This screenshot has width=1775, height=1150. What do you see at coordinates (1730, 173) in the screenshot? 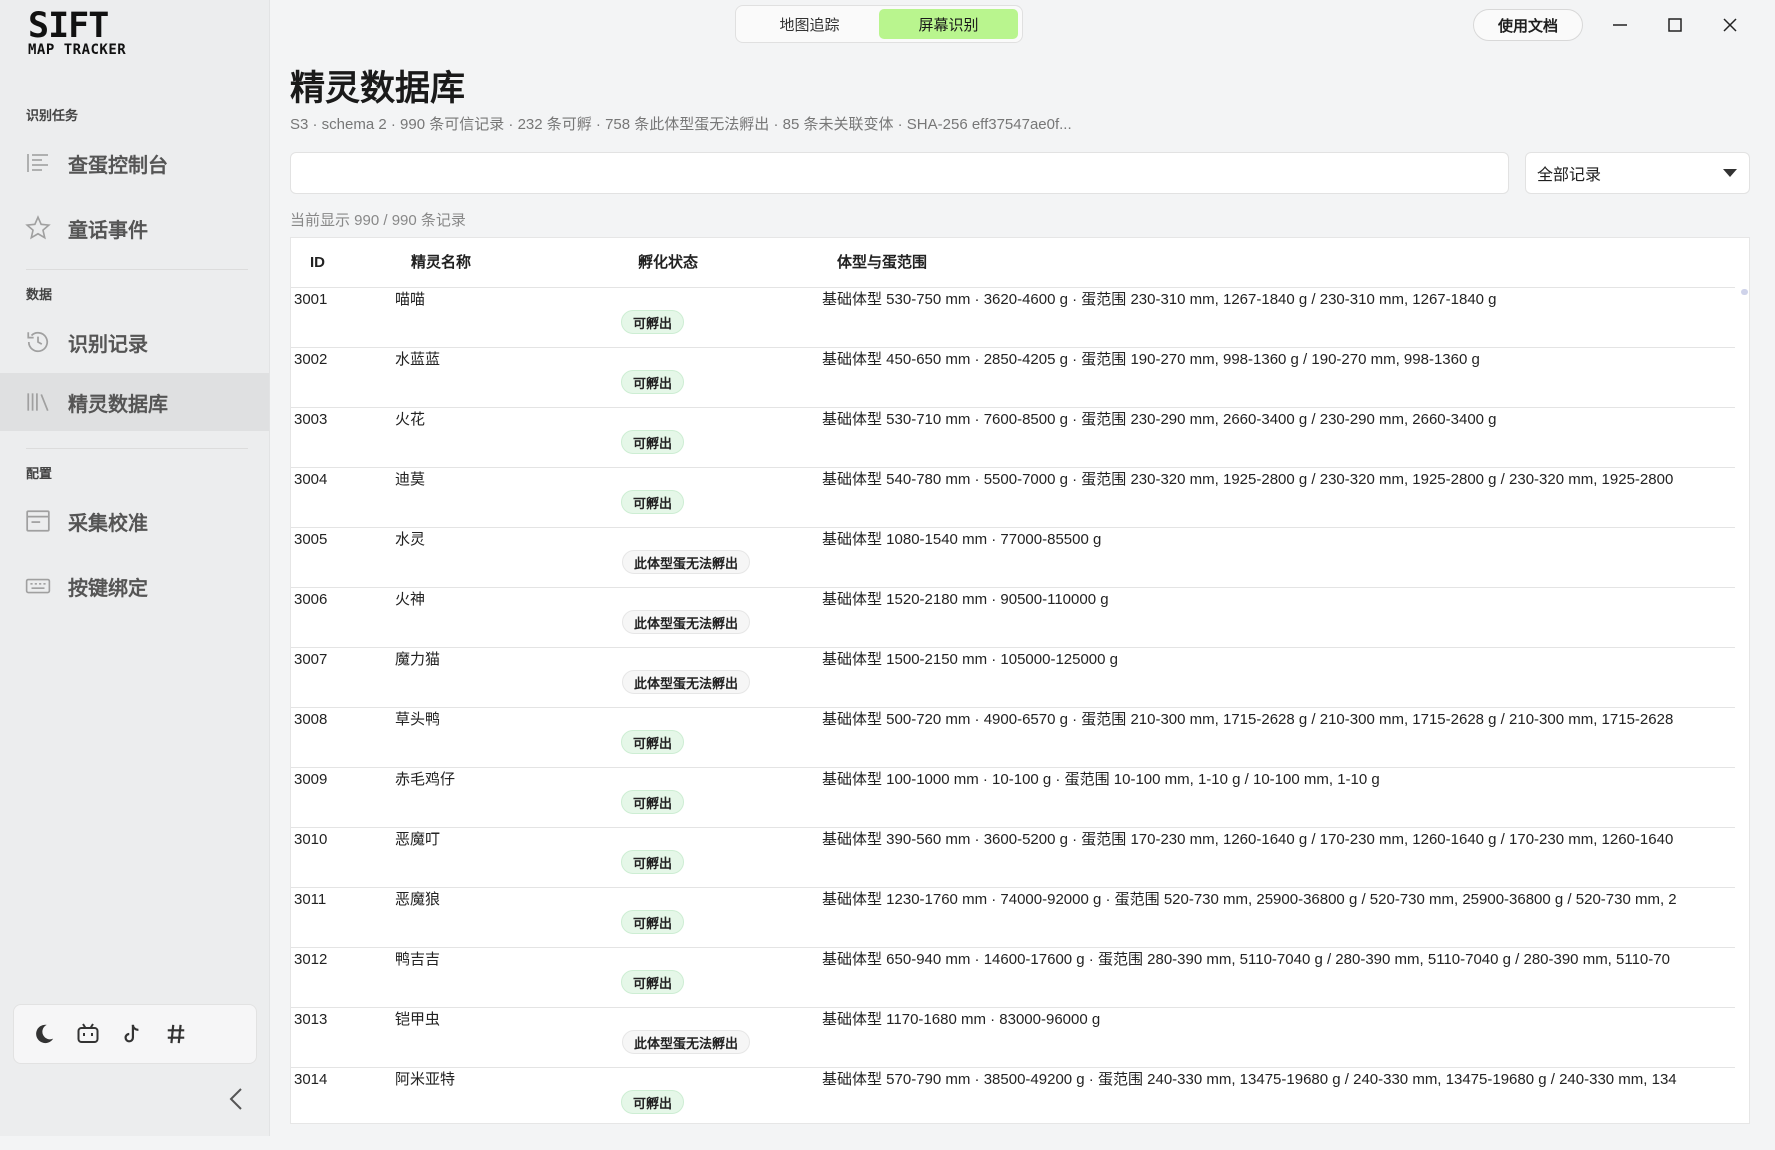
I see `chevron-down-icon` at bounding box center [1730, 173].